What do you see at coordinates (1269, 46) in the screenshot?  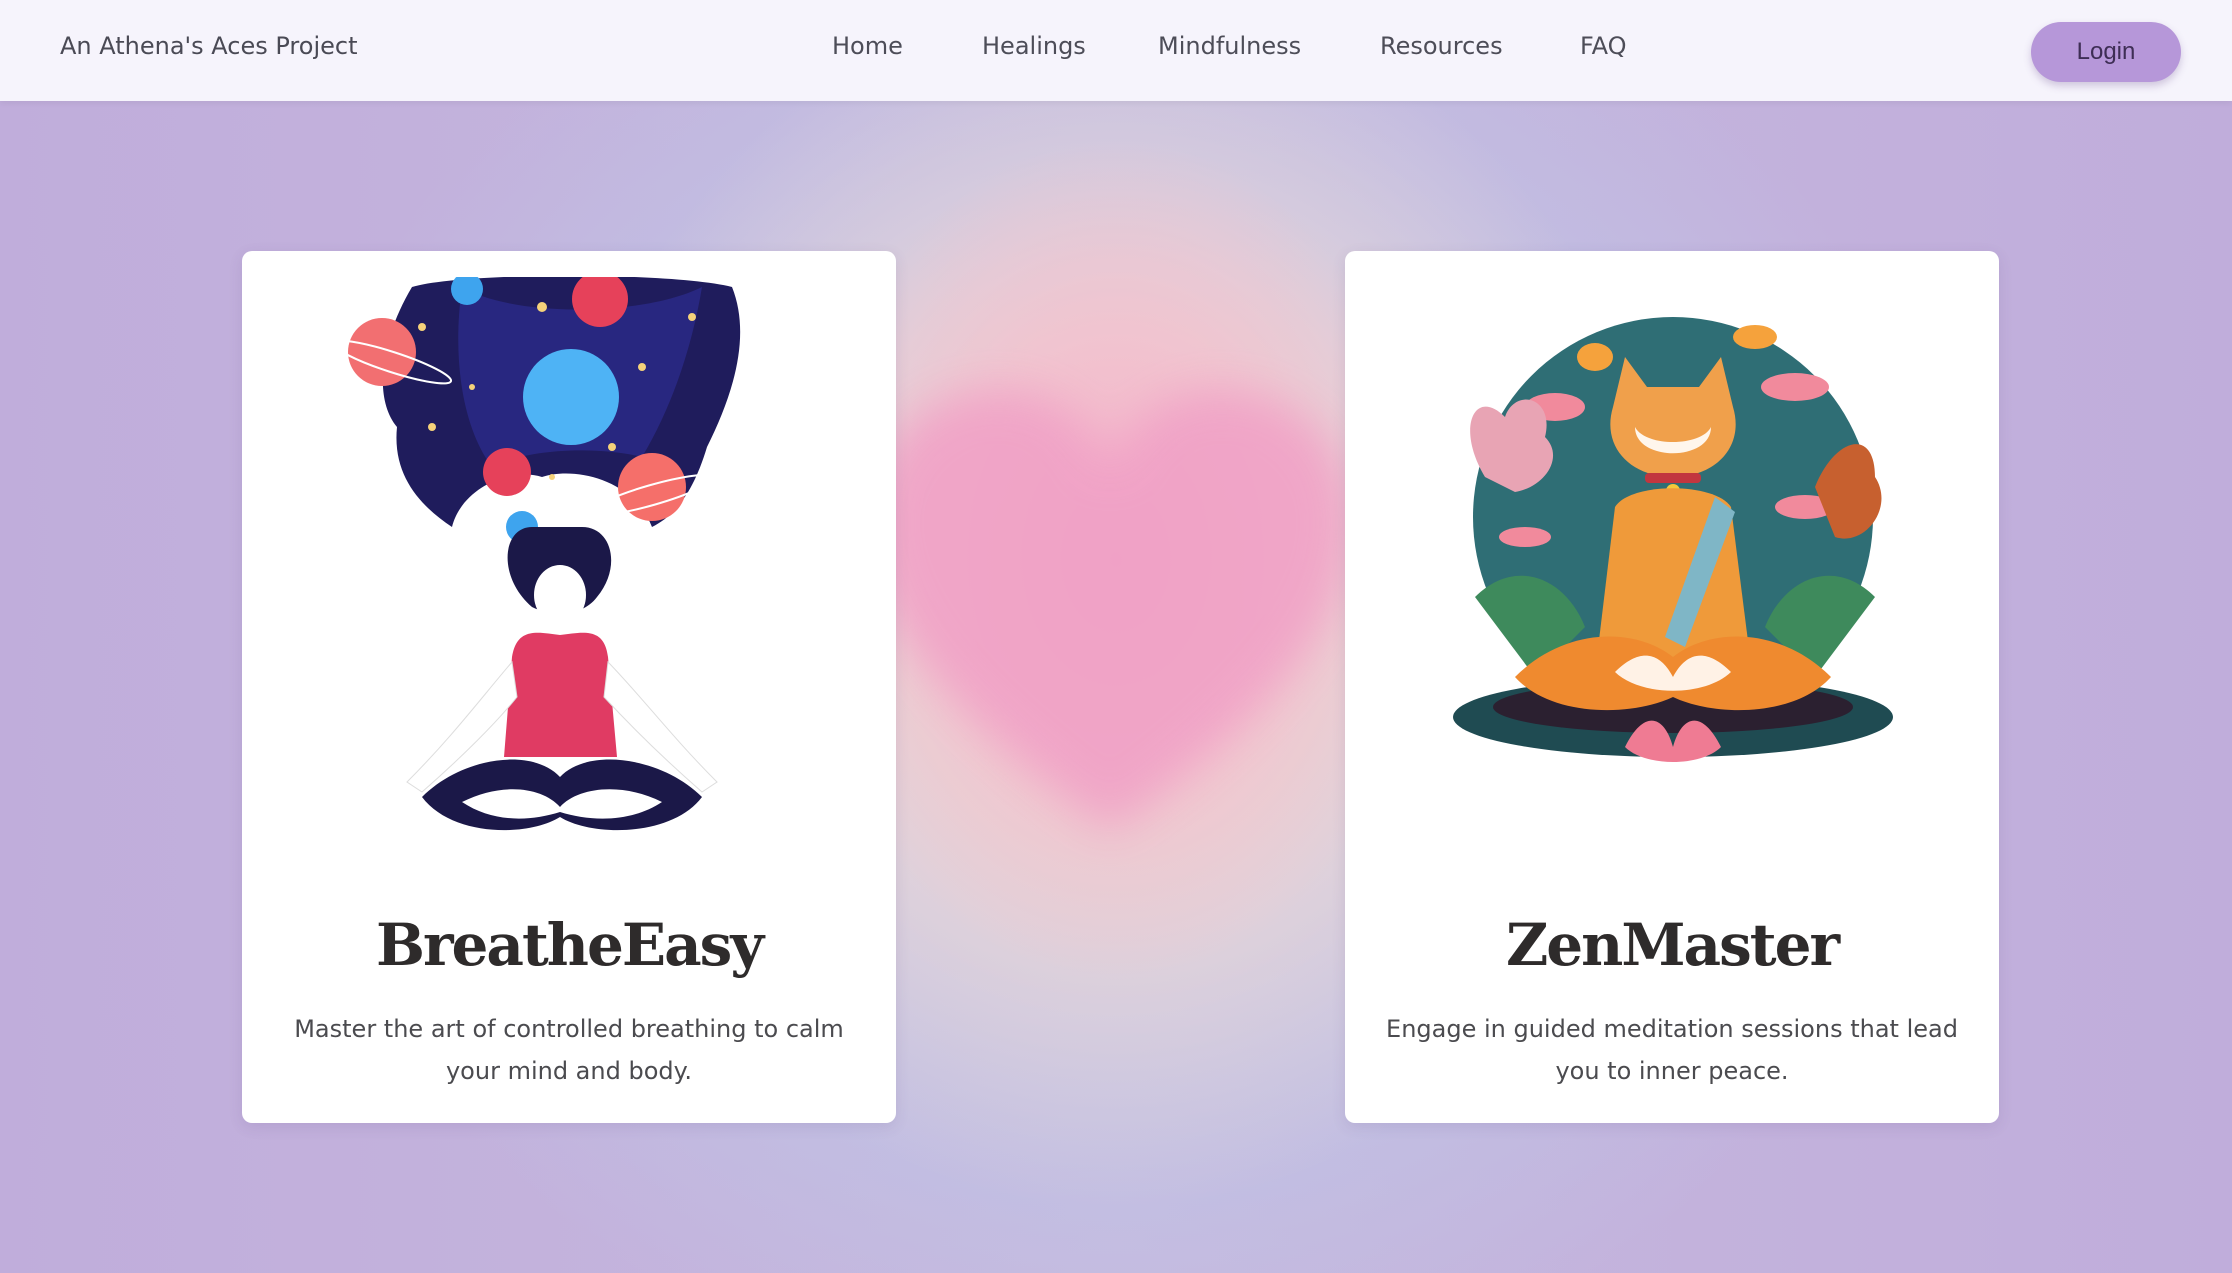 I see `nav-mindfulness: Mindfulness` at bounding box center [1269, 46].